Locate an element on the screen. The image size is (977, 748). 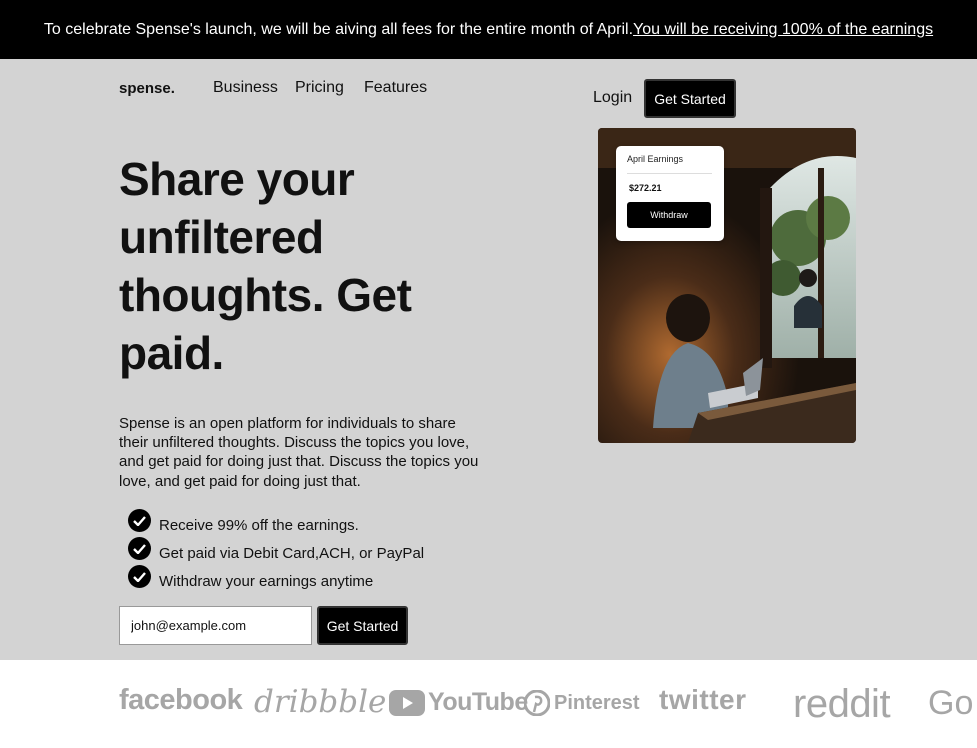
earnings-card-title: April Earnings is located at coordinates (655, 159).